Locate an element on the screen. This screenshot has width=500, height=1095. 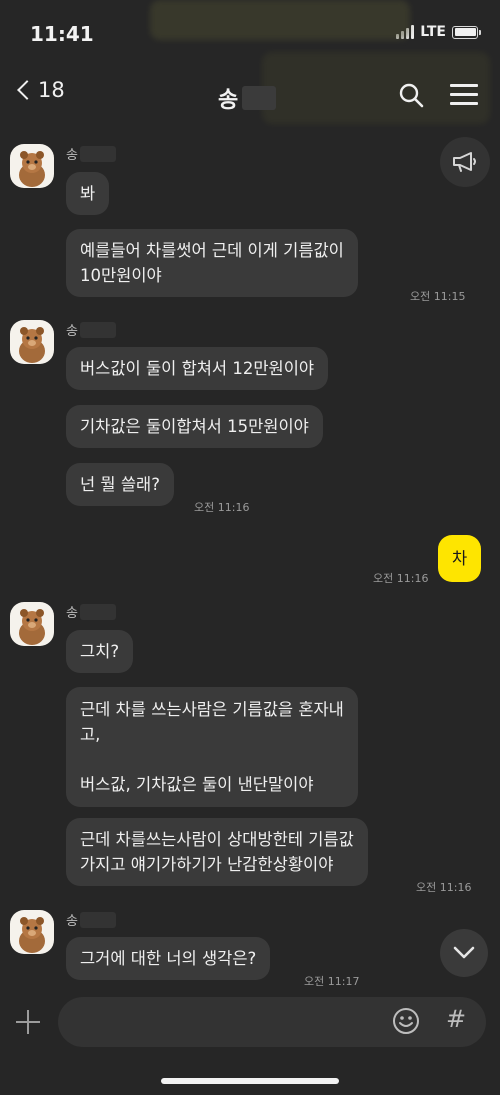
chat-title: 송 is located at coordinates (247, 98).